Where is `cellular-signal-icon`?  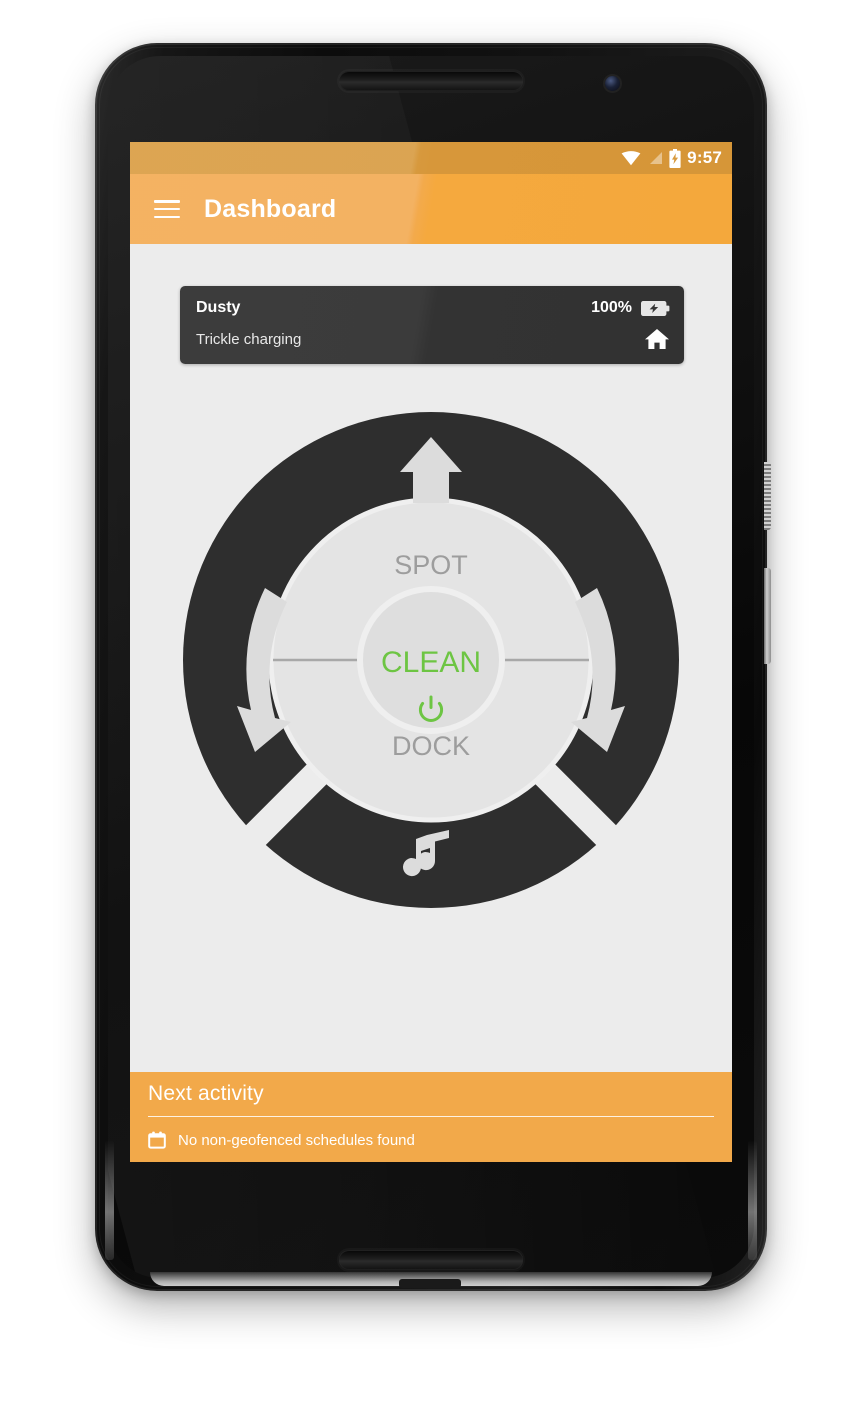 cellular-signal-icon is located at coordinates (656, 158).